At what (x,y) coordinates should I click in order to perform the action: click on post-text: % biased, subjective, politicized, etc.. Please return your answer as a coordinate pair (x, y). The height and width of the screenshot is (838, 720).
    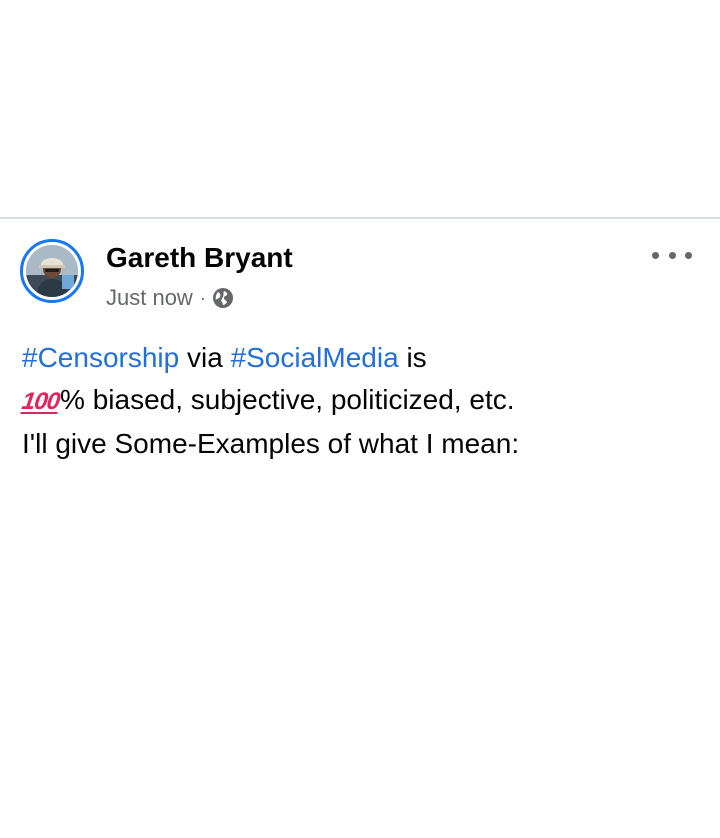
    Looking at the image, I should click on (287, 399).